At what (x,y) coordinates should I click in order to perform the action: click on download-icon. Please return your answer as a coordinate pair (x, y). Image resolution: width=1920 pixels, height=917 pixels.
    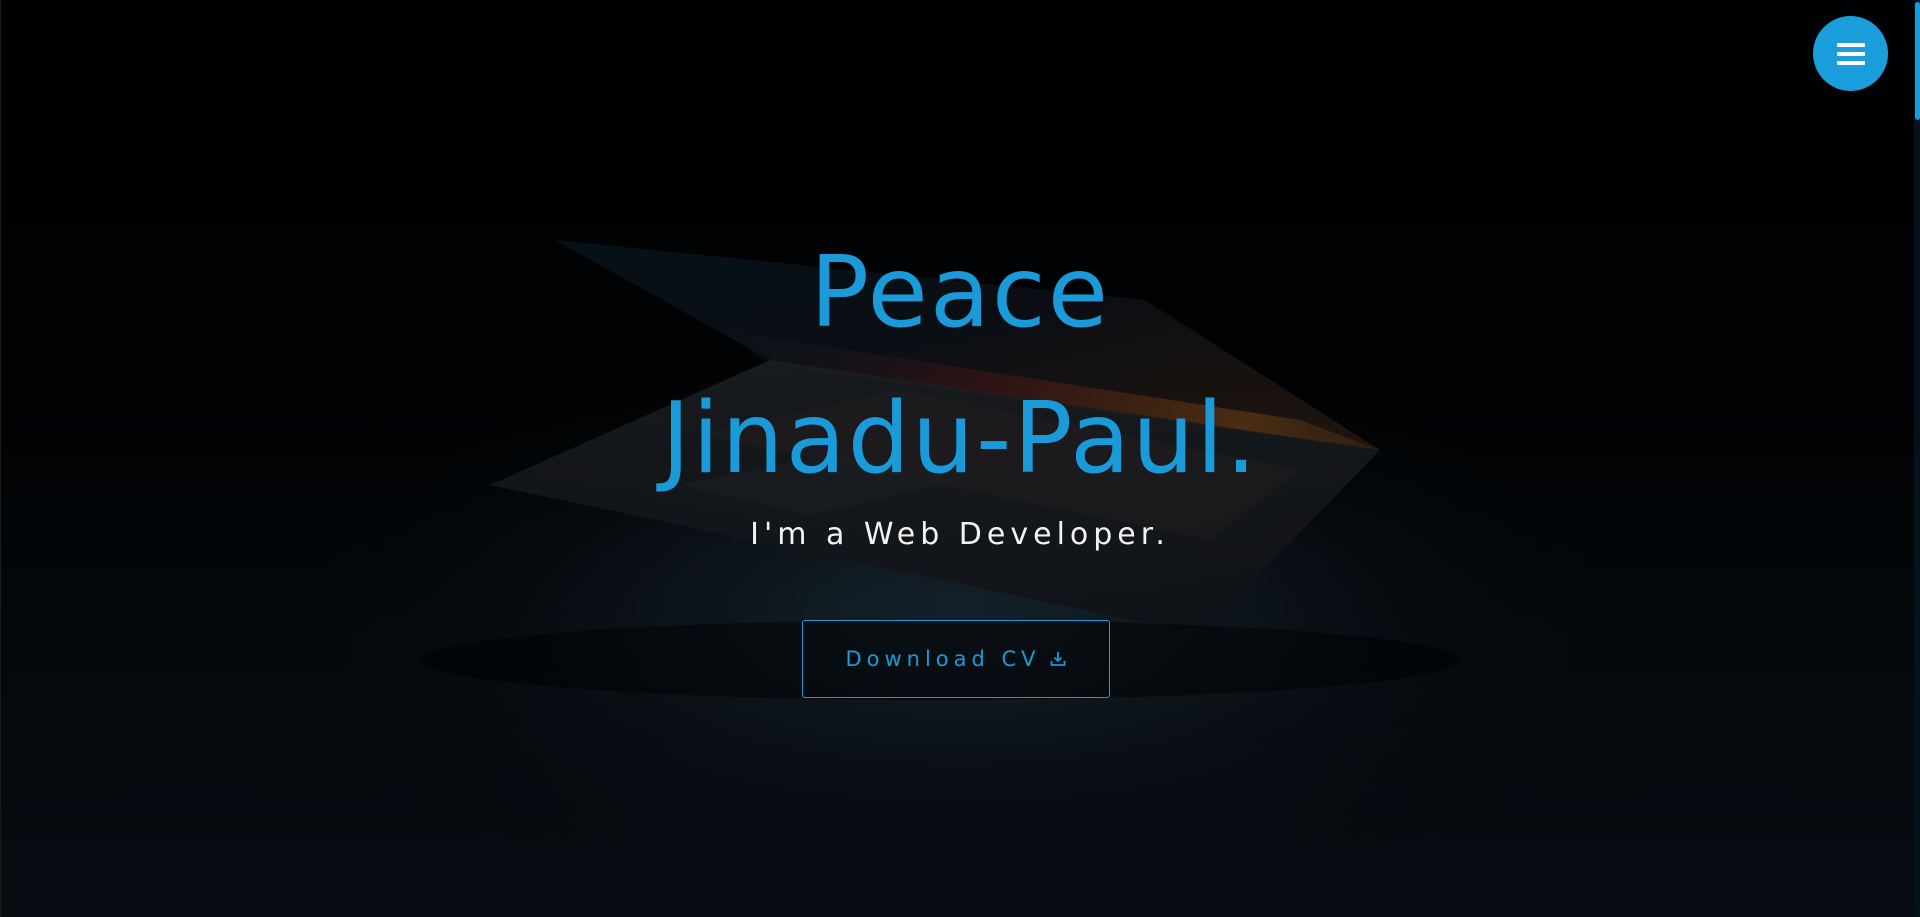
    Looking at the image, I should click on (1057, 659).